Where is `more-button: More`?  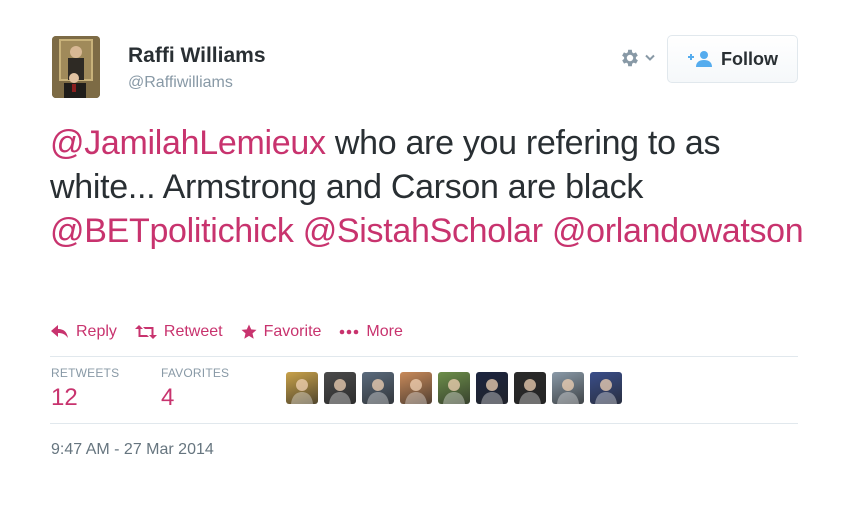
more-button: More is located at coordinates (371, 332).